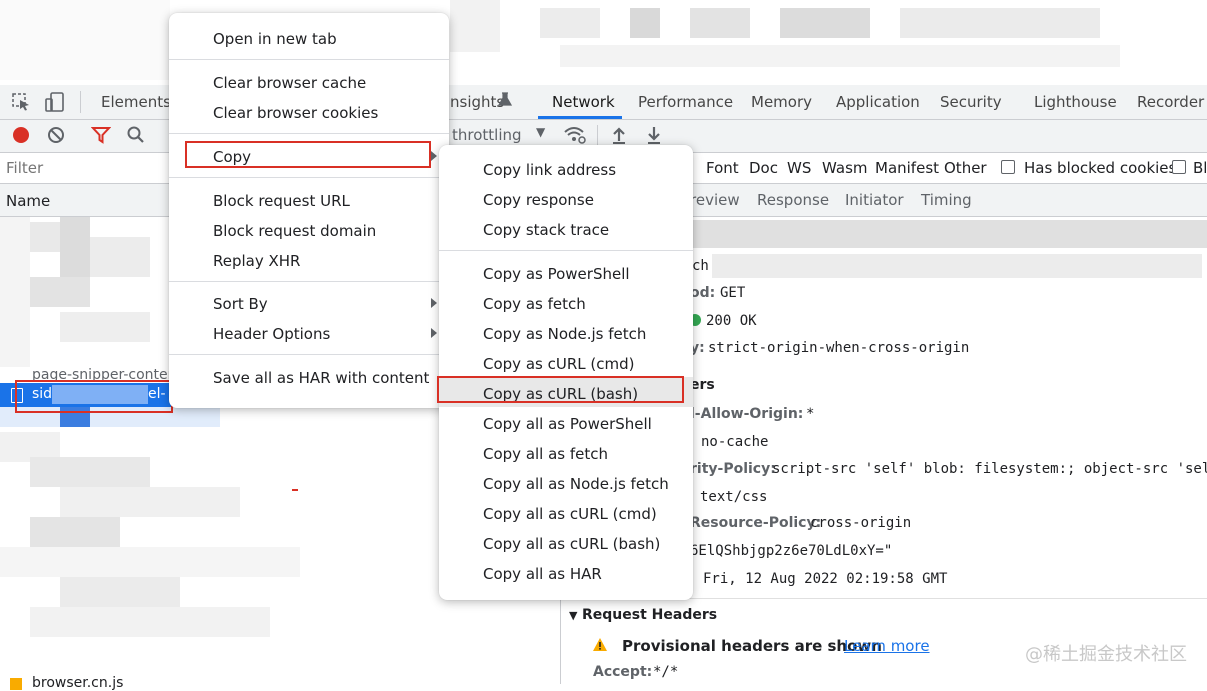 This screenshot has height=691, width=1207. I want to click on submenu-item-copy-all-as-powershell: Copy all as PowerShell, so click(567, 424).